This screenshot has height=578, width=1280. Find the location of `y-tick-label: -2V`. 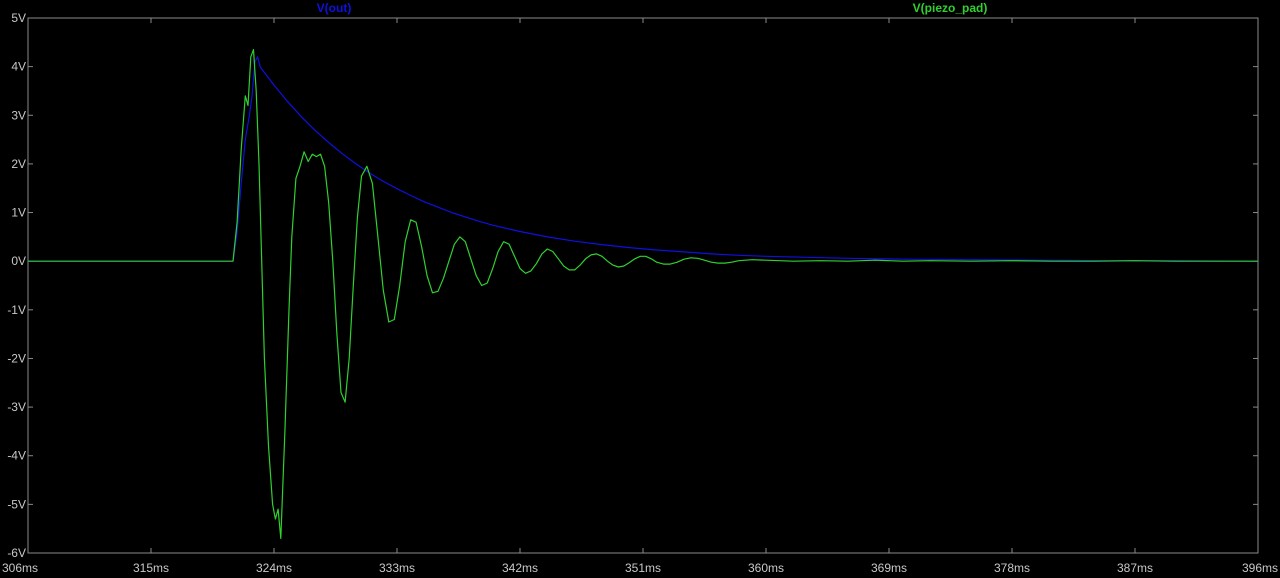

y-tick-label: -2V is located at coordinates (16, 358).